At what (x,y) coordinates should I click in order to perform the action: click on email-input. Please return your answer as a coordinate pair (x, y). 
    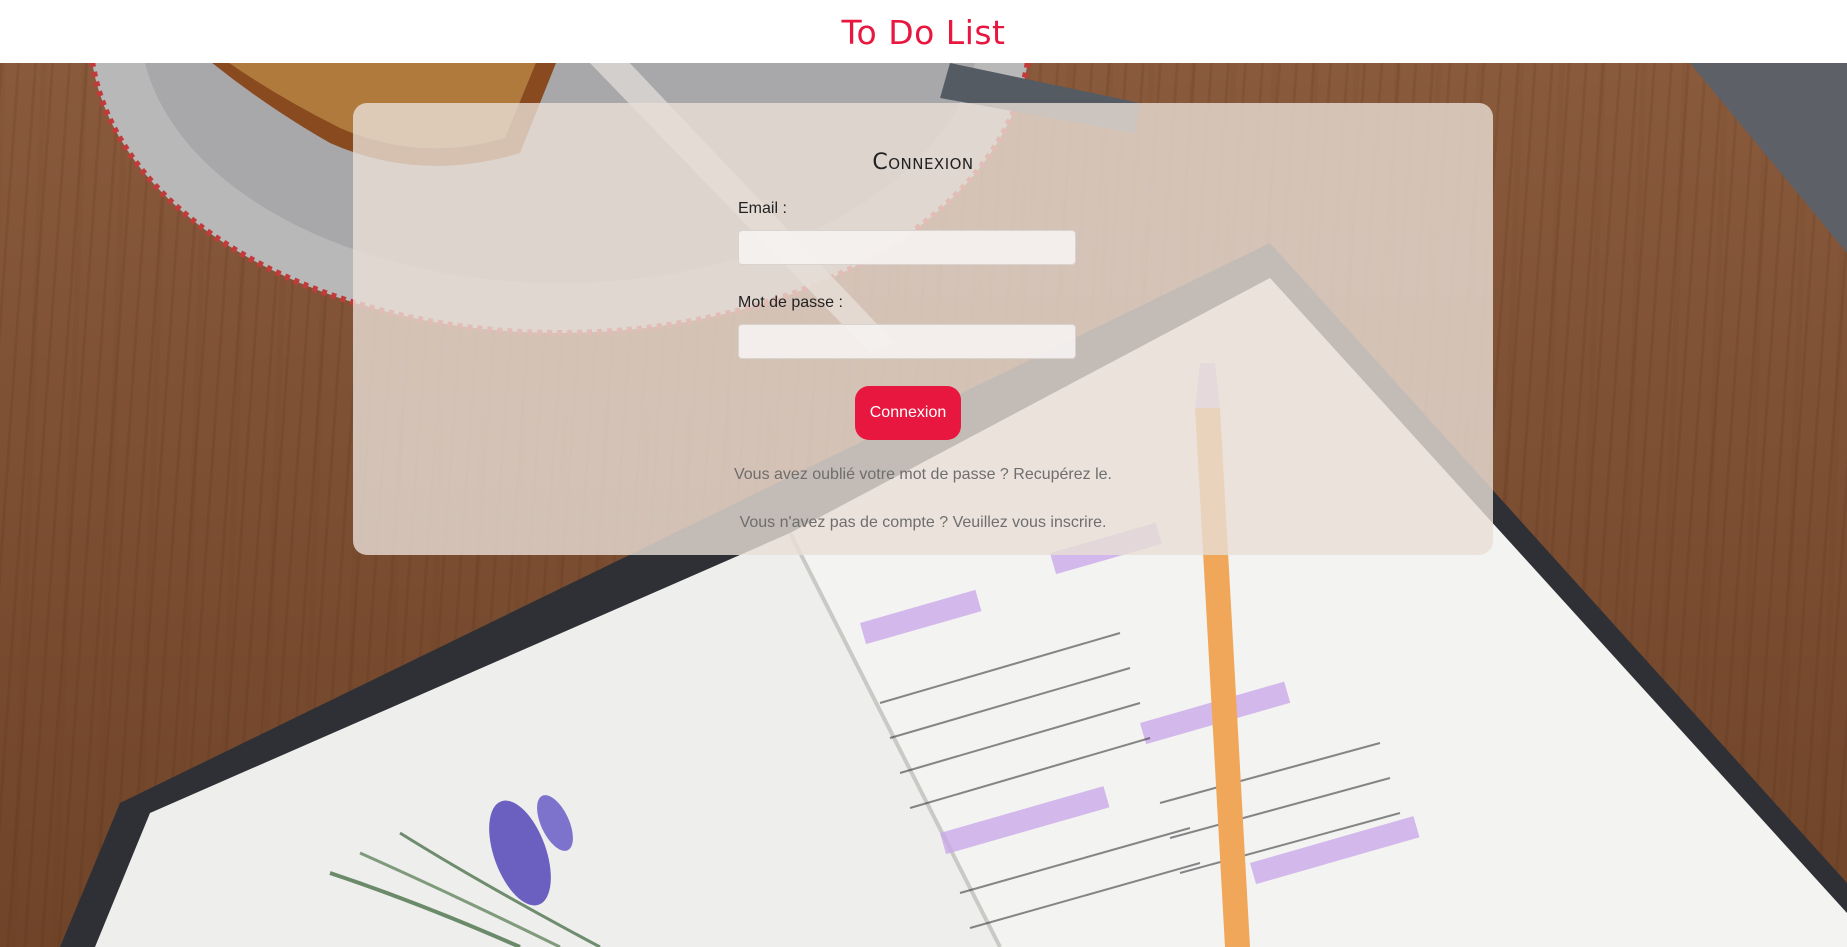
    Looking at the image, I should click on (907, 247).